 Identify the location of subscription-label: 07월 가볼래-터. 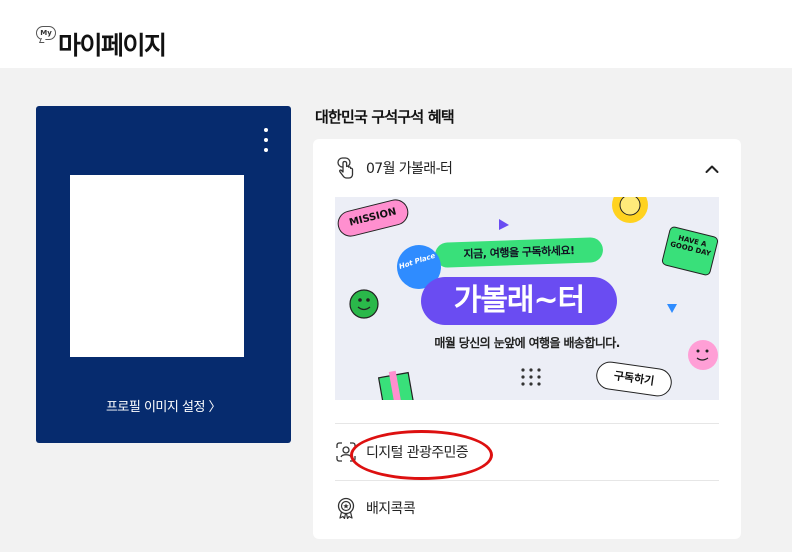
(409, 169).